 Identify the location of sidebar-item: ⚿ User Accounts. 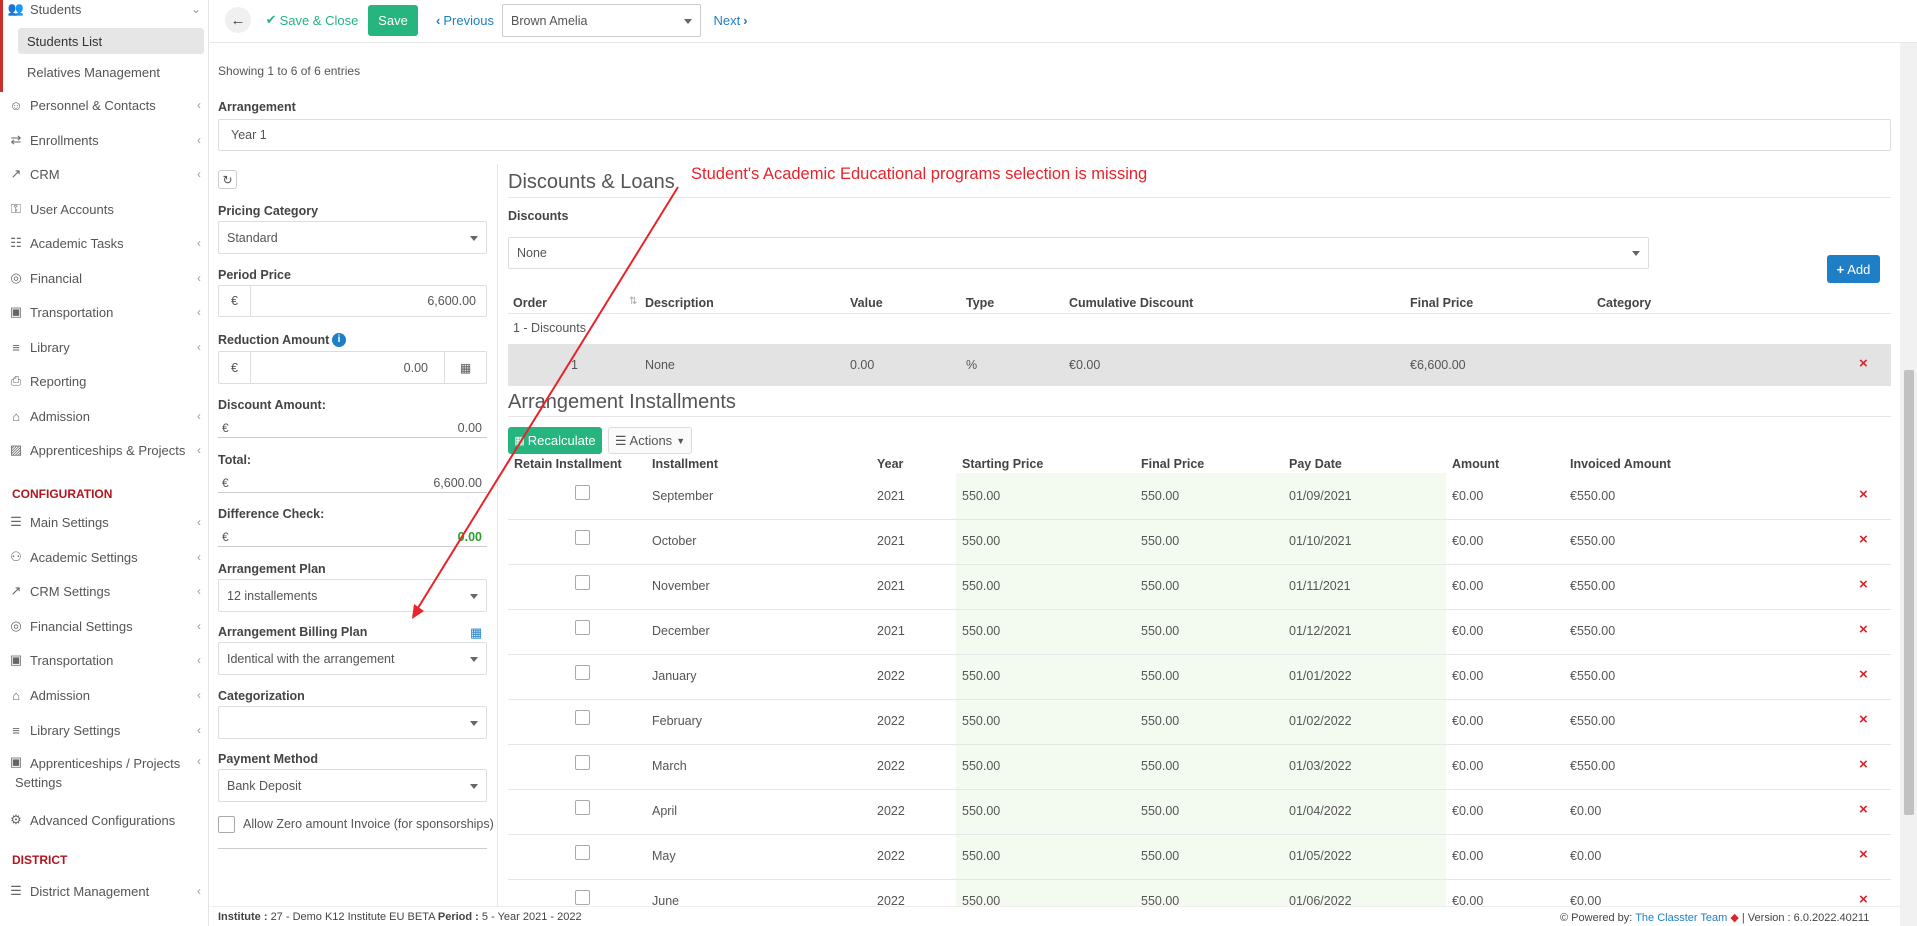
(104, 209).